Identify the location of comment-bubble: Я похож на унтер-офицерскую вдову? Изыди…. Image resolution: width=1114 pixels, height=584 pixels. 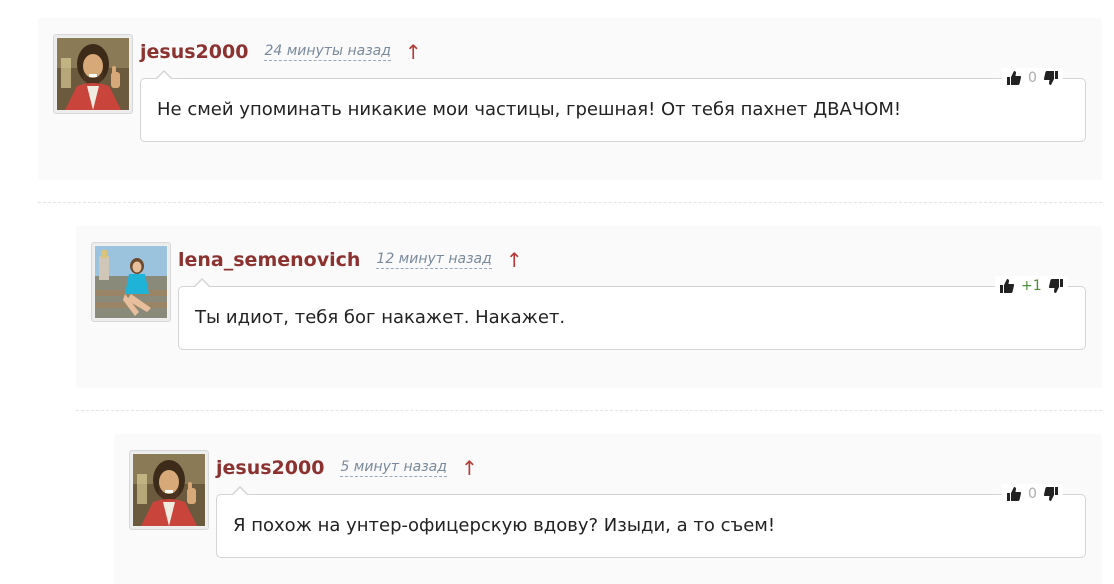
(651, 522).